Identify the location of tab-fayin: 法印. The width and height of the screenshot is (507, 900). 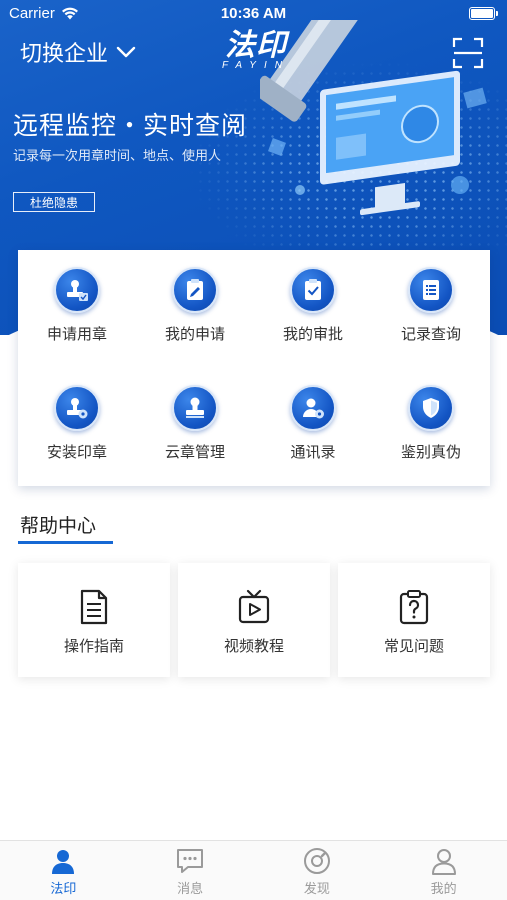
(63, 870).